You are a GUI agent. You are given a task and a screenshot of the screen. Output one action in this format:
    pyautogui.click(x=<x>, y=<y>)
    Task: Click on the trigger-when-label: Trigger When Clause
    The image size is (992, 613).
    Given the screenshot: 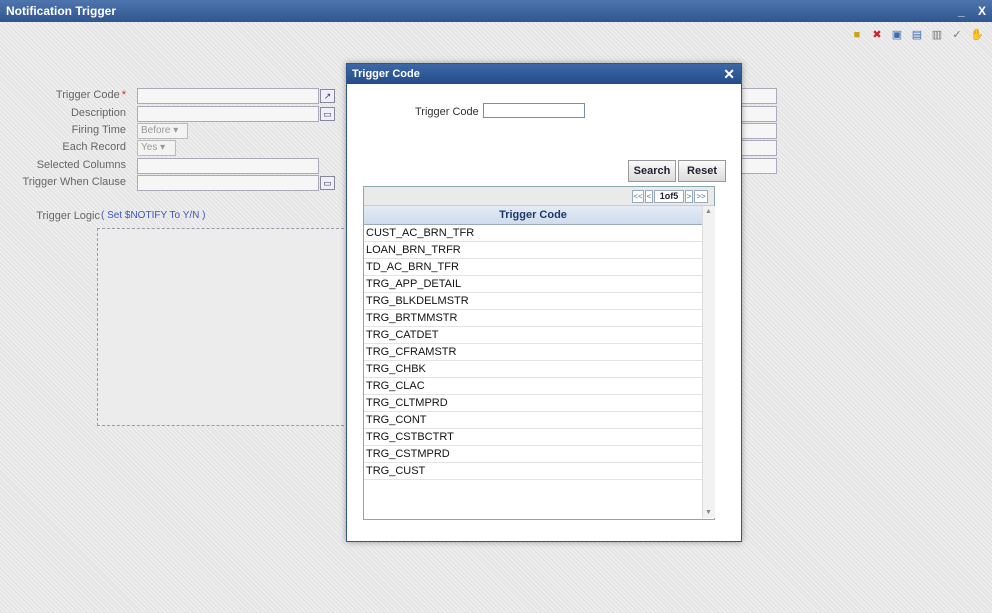 What is the action you would take?
    pyautogui.click(x=74, y=182)
    